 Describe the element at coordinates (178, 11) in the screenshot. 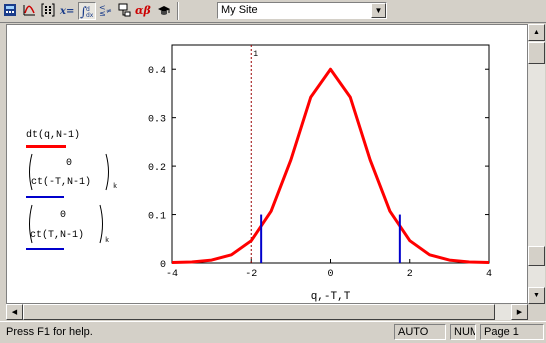

I see `toolbar-separator` at that location.